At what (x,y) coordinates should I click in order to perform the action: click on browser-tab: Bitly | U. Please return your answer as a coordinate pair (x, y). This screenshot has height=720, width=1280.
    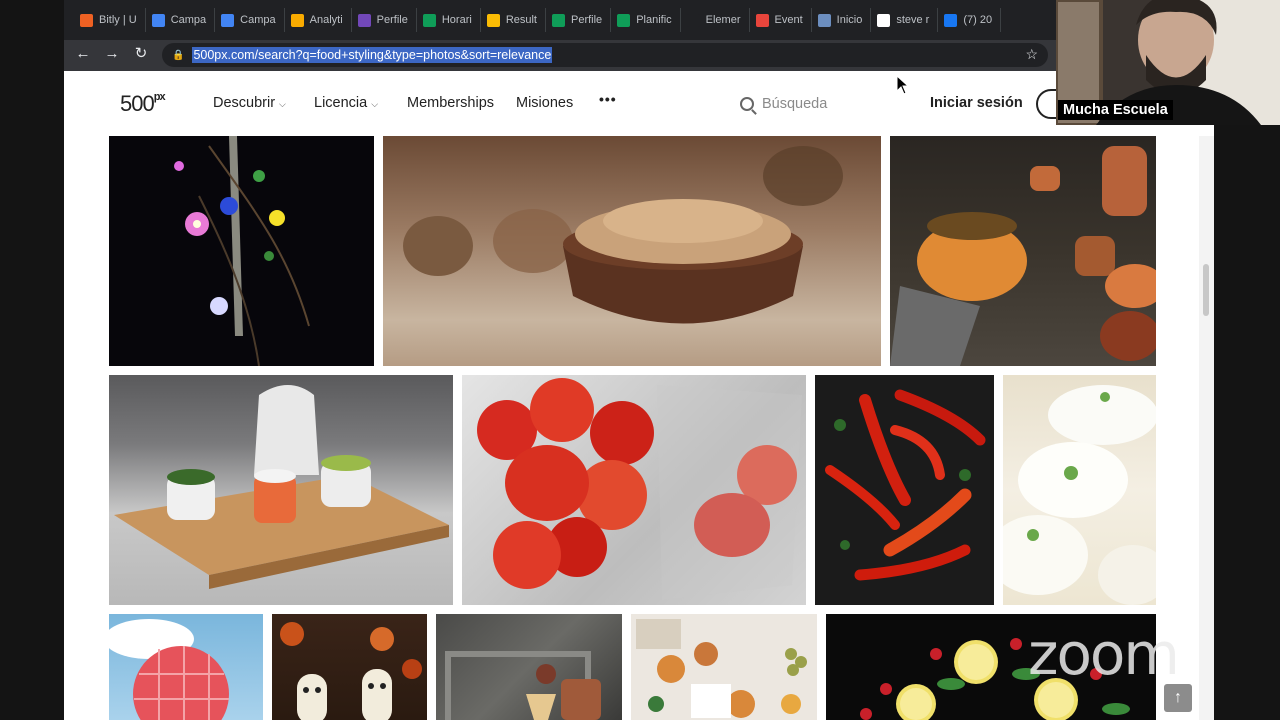
    Looking at the image, I should click on (110, 20).